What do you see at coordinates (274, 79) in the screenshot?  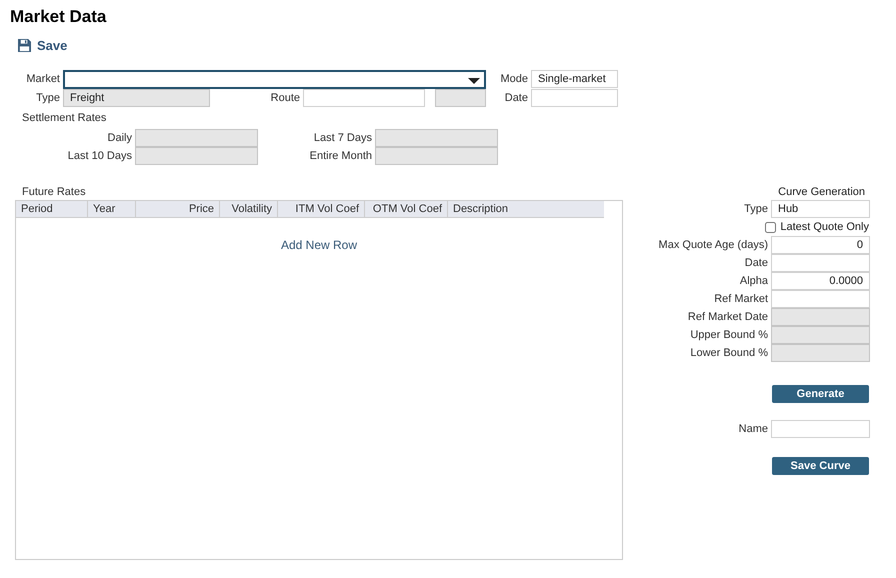 I see `market-dropdown` at bounding box center [274, 79].